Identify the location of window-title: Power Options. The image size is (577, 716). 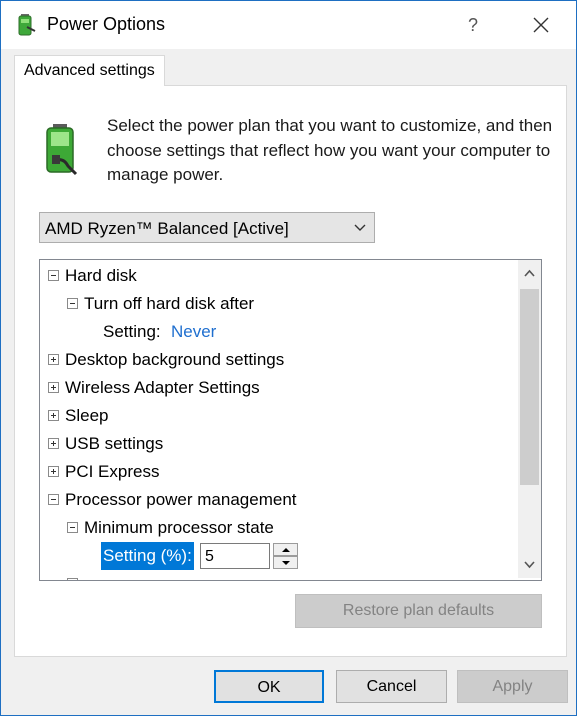
(106, 24).